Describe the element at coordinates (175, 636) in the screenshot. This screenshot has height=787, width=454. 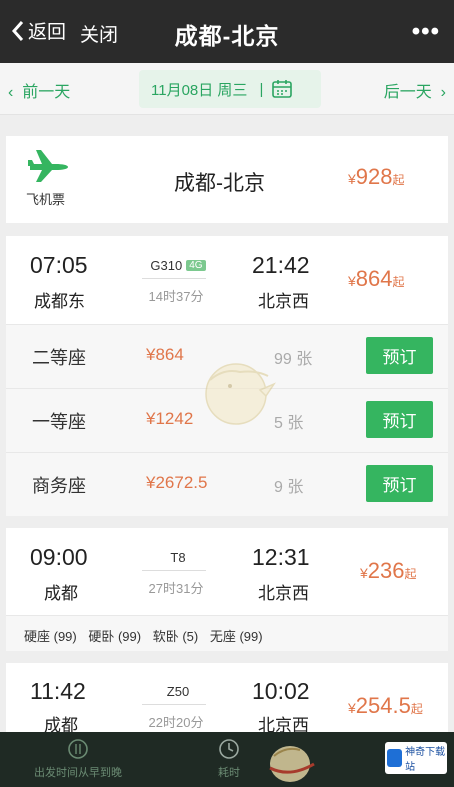
I see `availability-item: 软卧 (5)` at that location.